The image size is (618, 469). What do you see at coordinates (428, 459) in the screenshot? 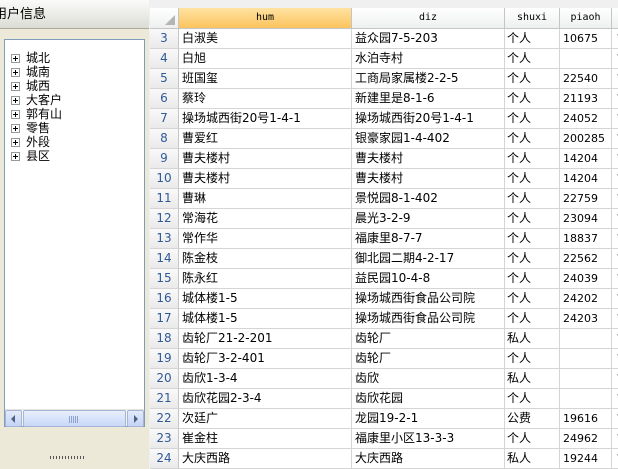
I see `cell-diz: 大庆西路` at bounding box center [428, 459].